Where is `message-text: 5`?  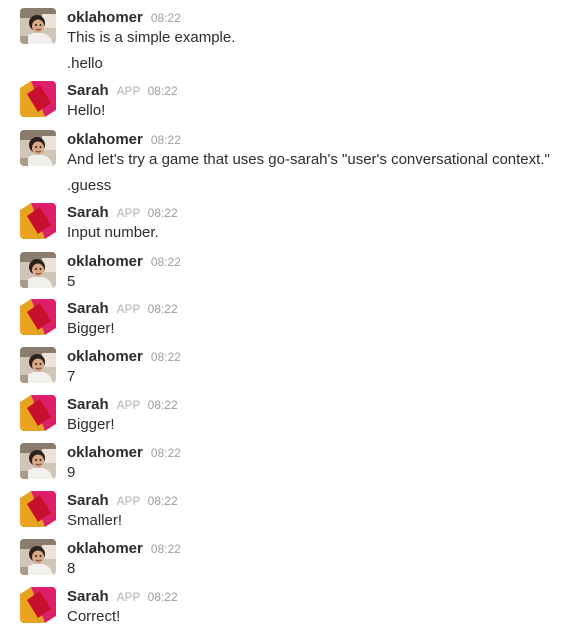
message-text: 5 is located at coordinates (71, 281).